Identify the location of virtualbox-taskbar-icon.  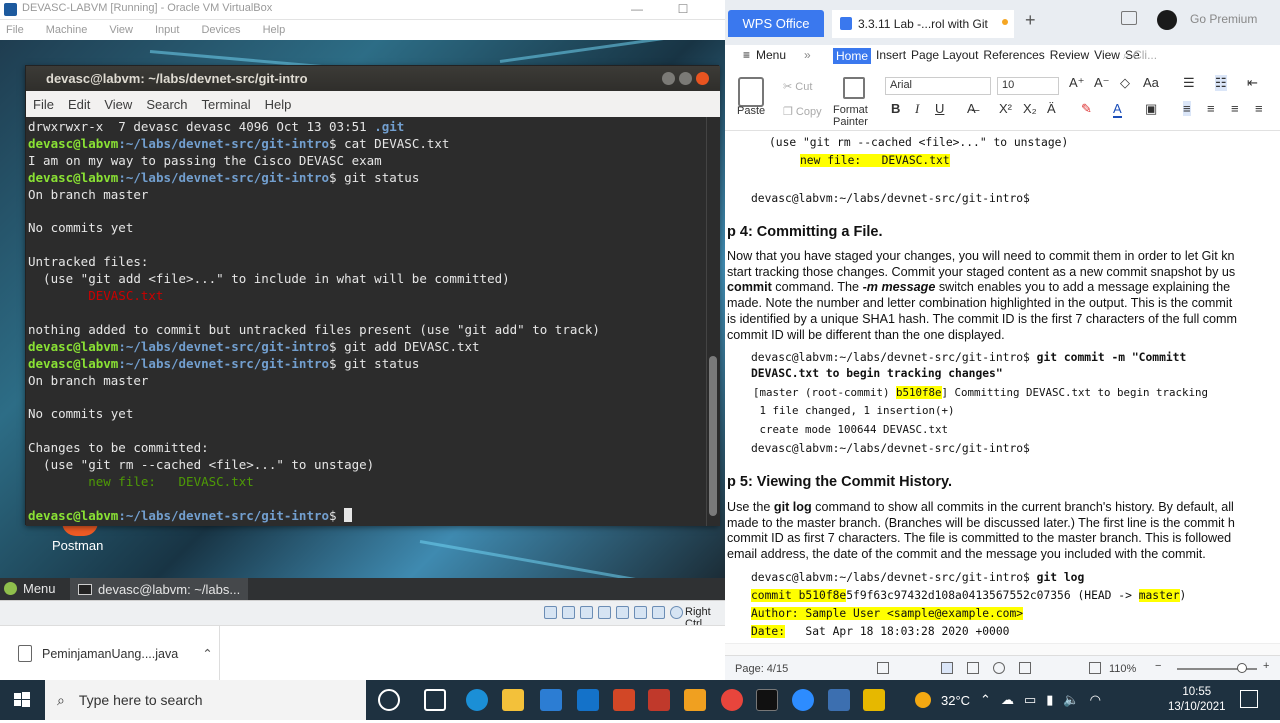
(839, 700).